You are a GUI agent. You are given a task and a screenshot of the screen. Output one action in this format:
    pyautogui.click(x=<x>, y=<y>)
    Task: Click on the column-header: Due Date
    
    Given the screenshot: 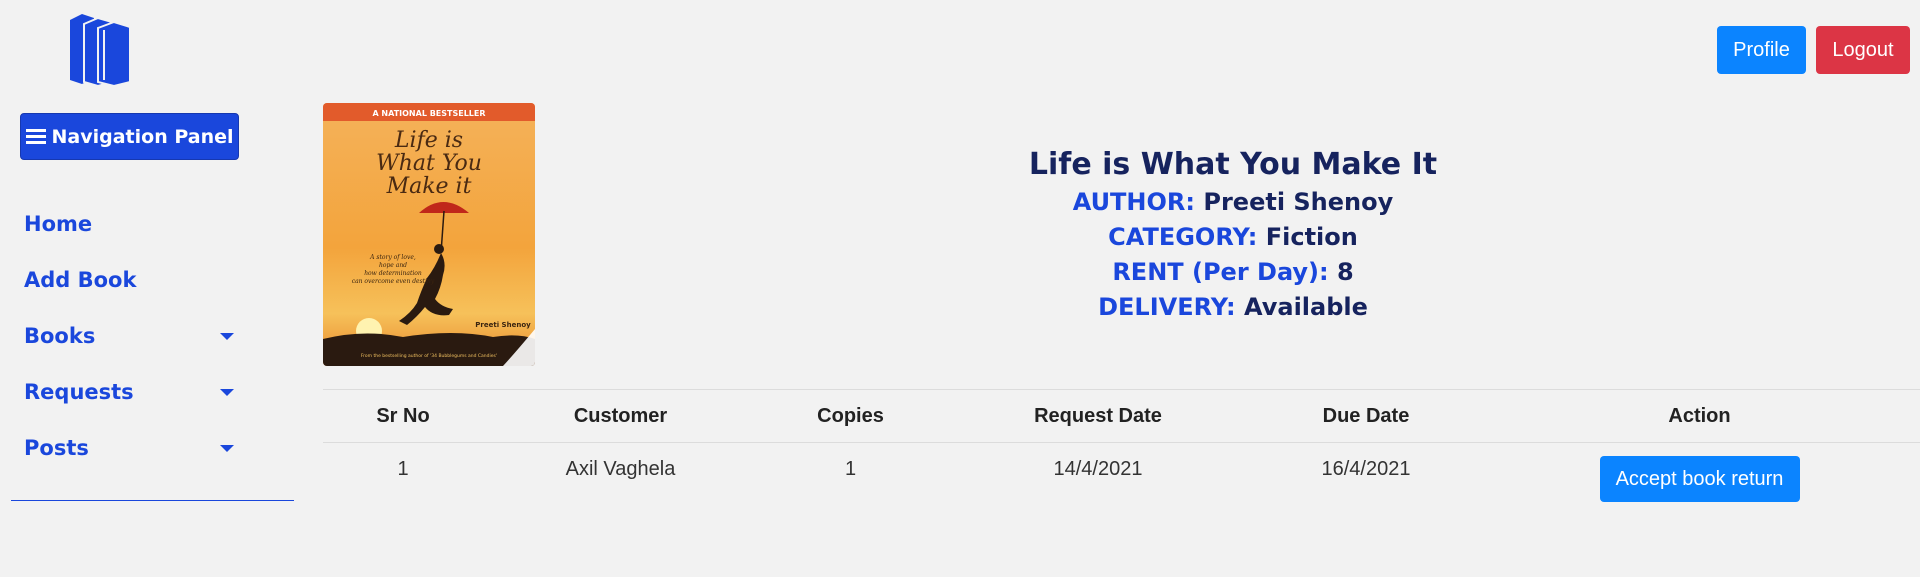 What is the action you would take?
    pyautogui.click(x=1366, y=415)
    